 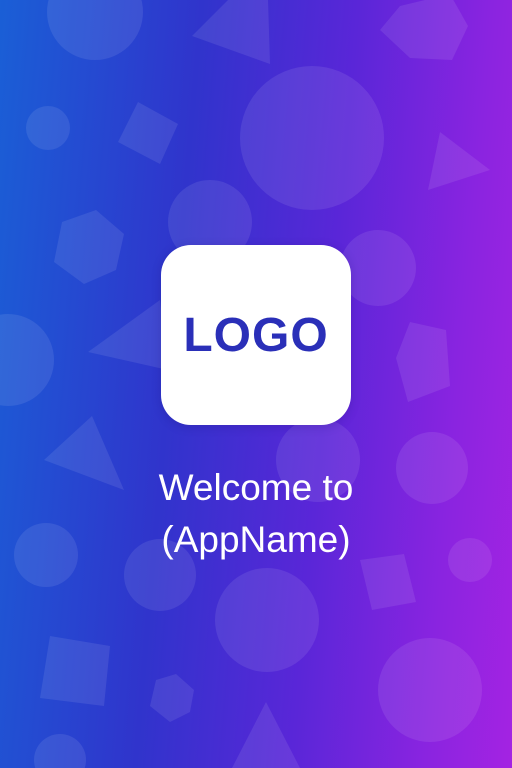 I want to click on welcome-line-1: Welcome to, so click(x=256, y=487).